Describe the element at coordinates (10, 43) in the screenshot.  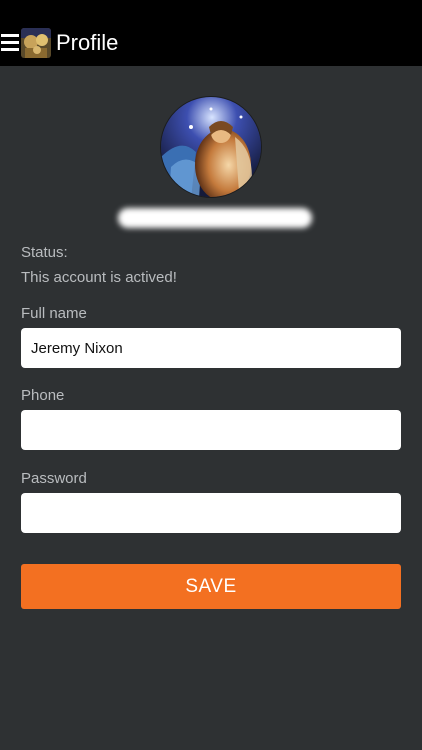
I see `hamburger-menu-icon` at that location.